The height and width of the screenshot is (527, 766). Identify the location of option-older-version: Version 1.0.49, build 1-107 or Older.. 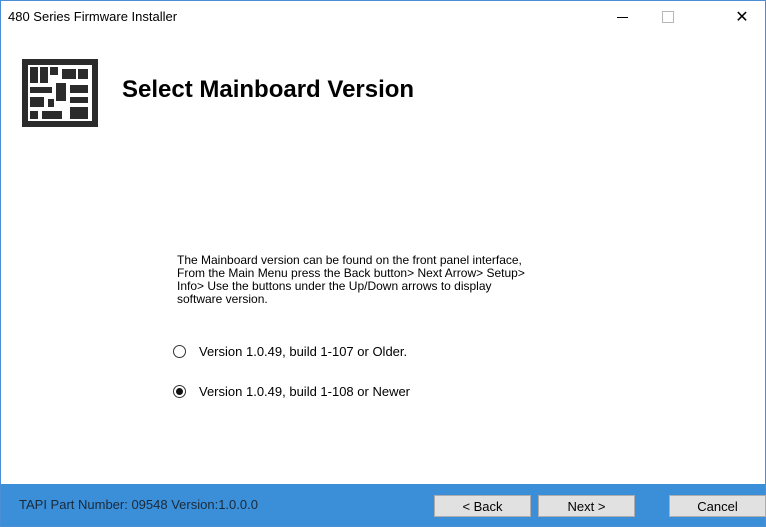
(290, 351).